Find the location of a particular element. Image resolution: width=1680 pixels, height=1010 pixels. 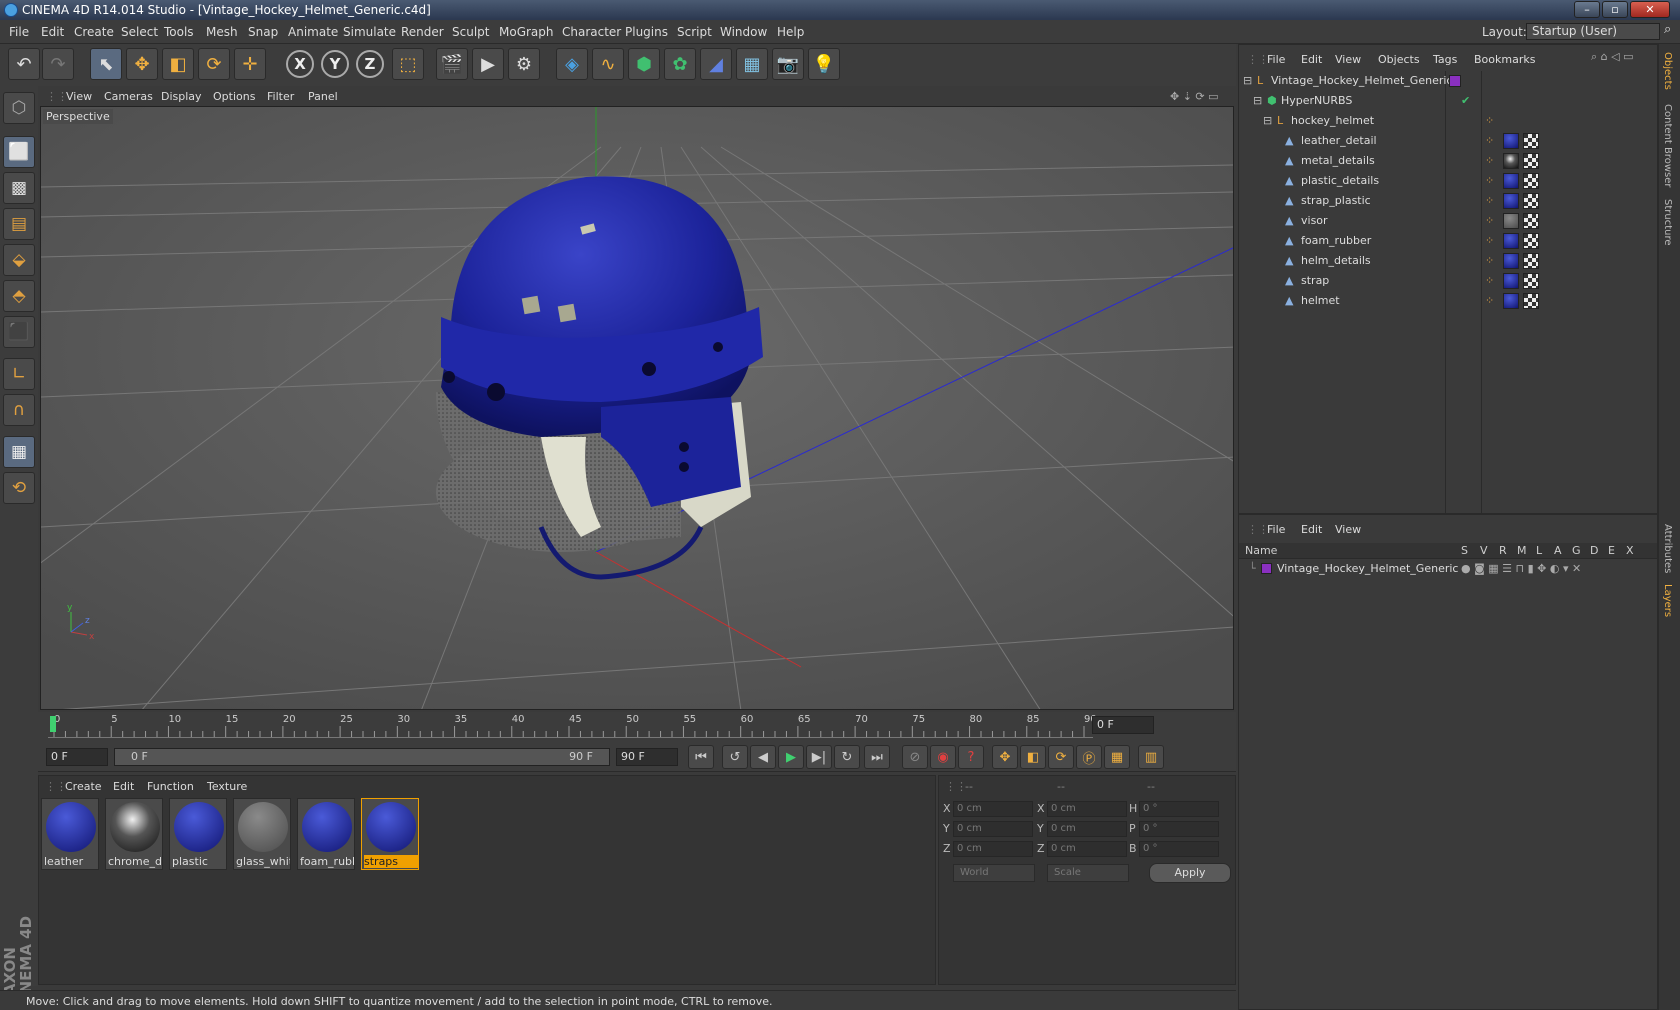

size-z-field: 0 cm is located at coordinates (1087, 849).